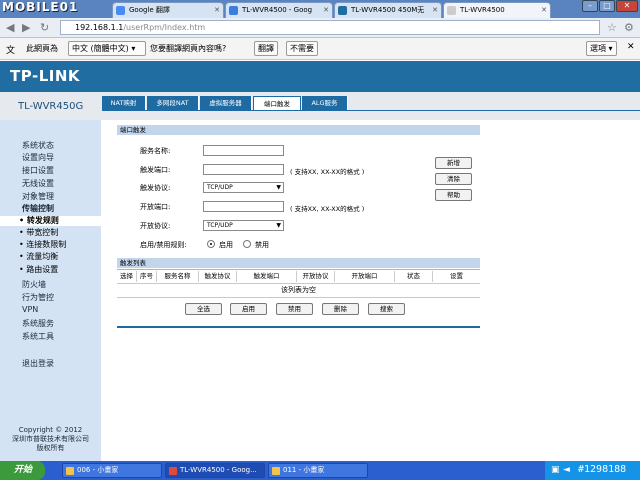 Image resolution: width=640 pixels, height=480 pixels. I want to click on url-field: 192.168.1.1/userRpm/Index.htm, so click(330, 27).